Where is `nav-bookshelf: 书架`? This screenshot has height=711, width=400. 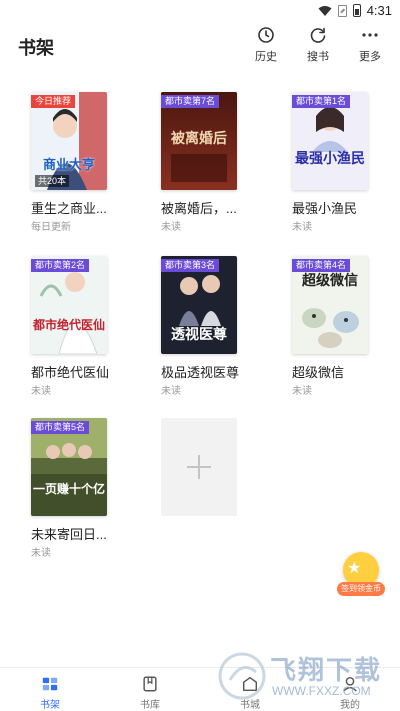
nav-bookshelf: 书架 is located at coordinates (50, 689).